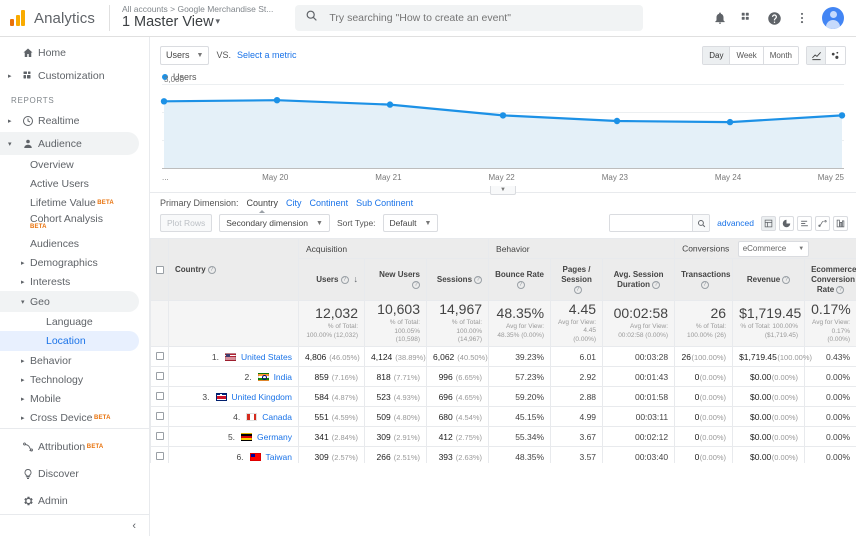 The width and height of the screenshot is (856, 536). What do you see at coordinates (186, 223) in the screenshot?
I see `plot-rows-button: Plot Rows` at bounding box center [186, 223].